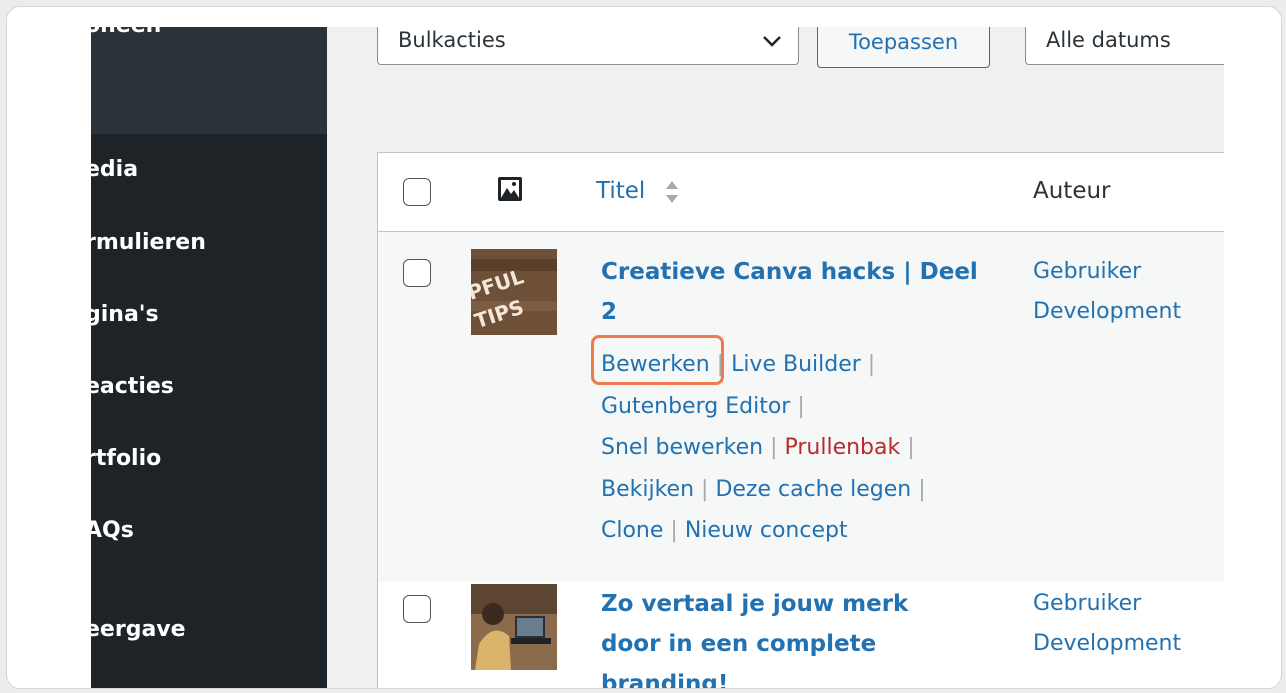 The width and height of the screenshot is (1286, 693). Describe the element at coordinates (647, 489) in the screenshot. I see `view-link: Bekijken` at that location.